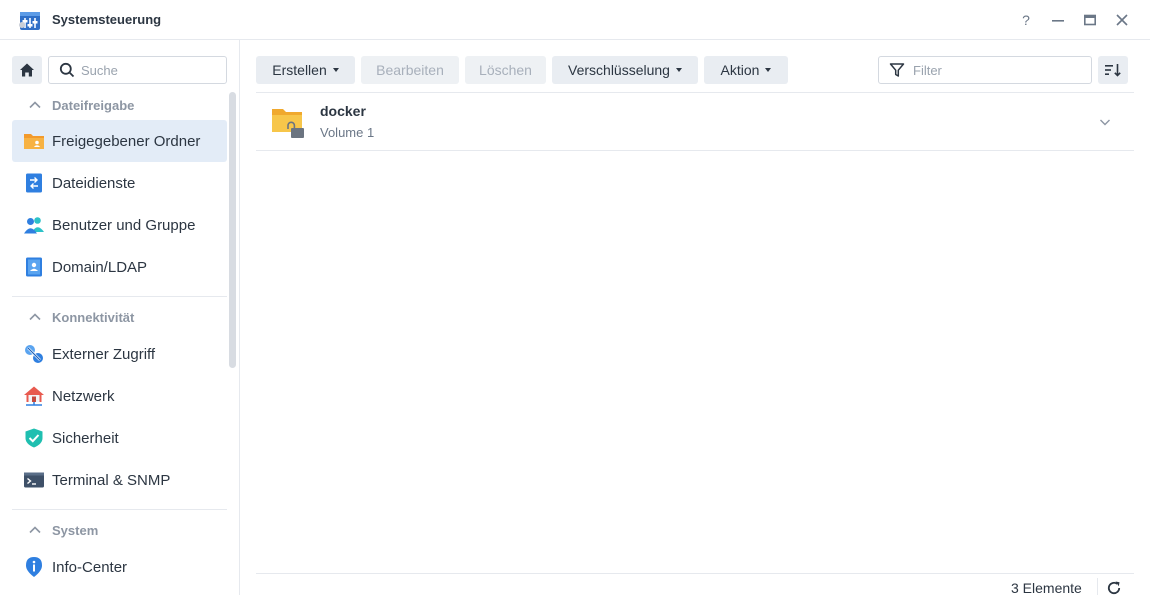 This screenshot has width=1150, height=595. I want to click on refresh-icon, so click(1114, 587).